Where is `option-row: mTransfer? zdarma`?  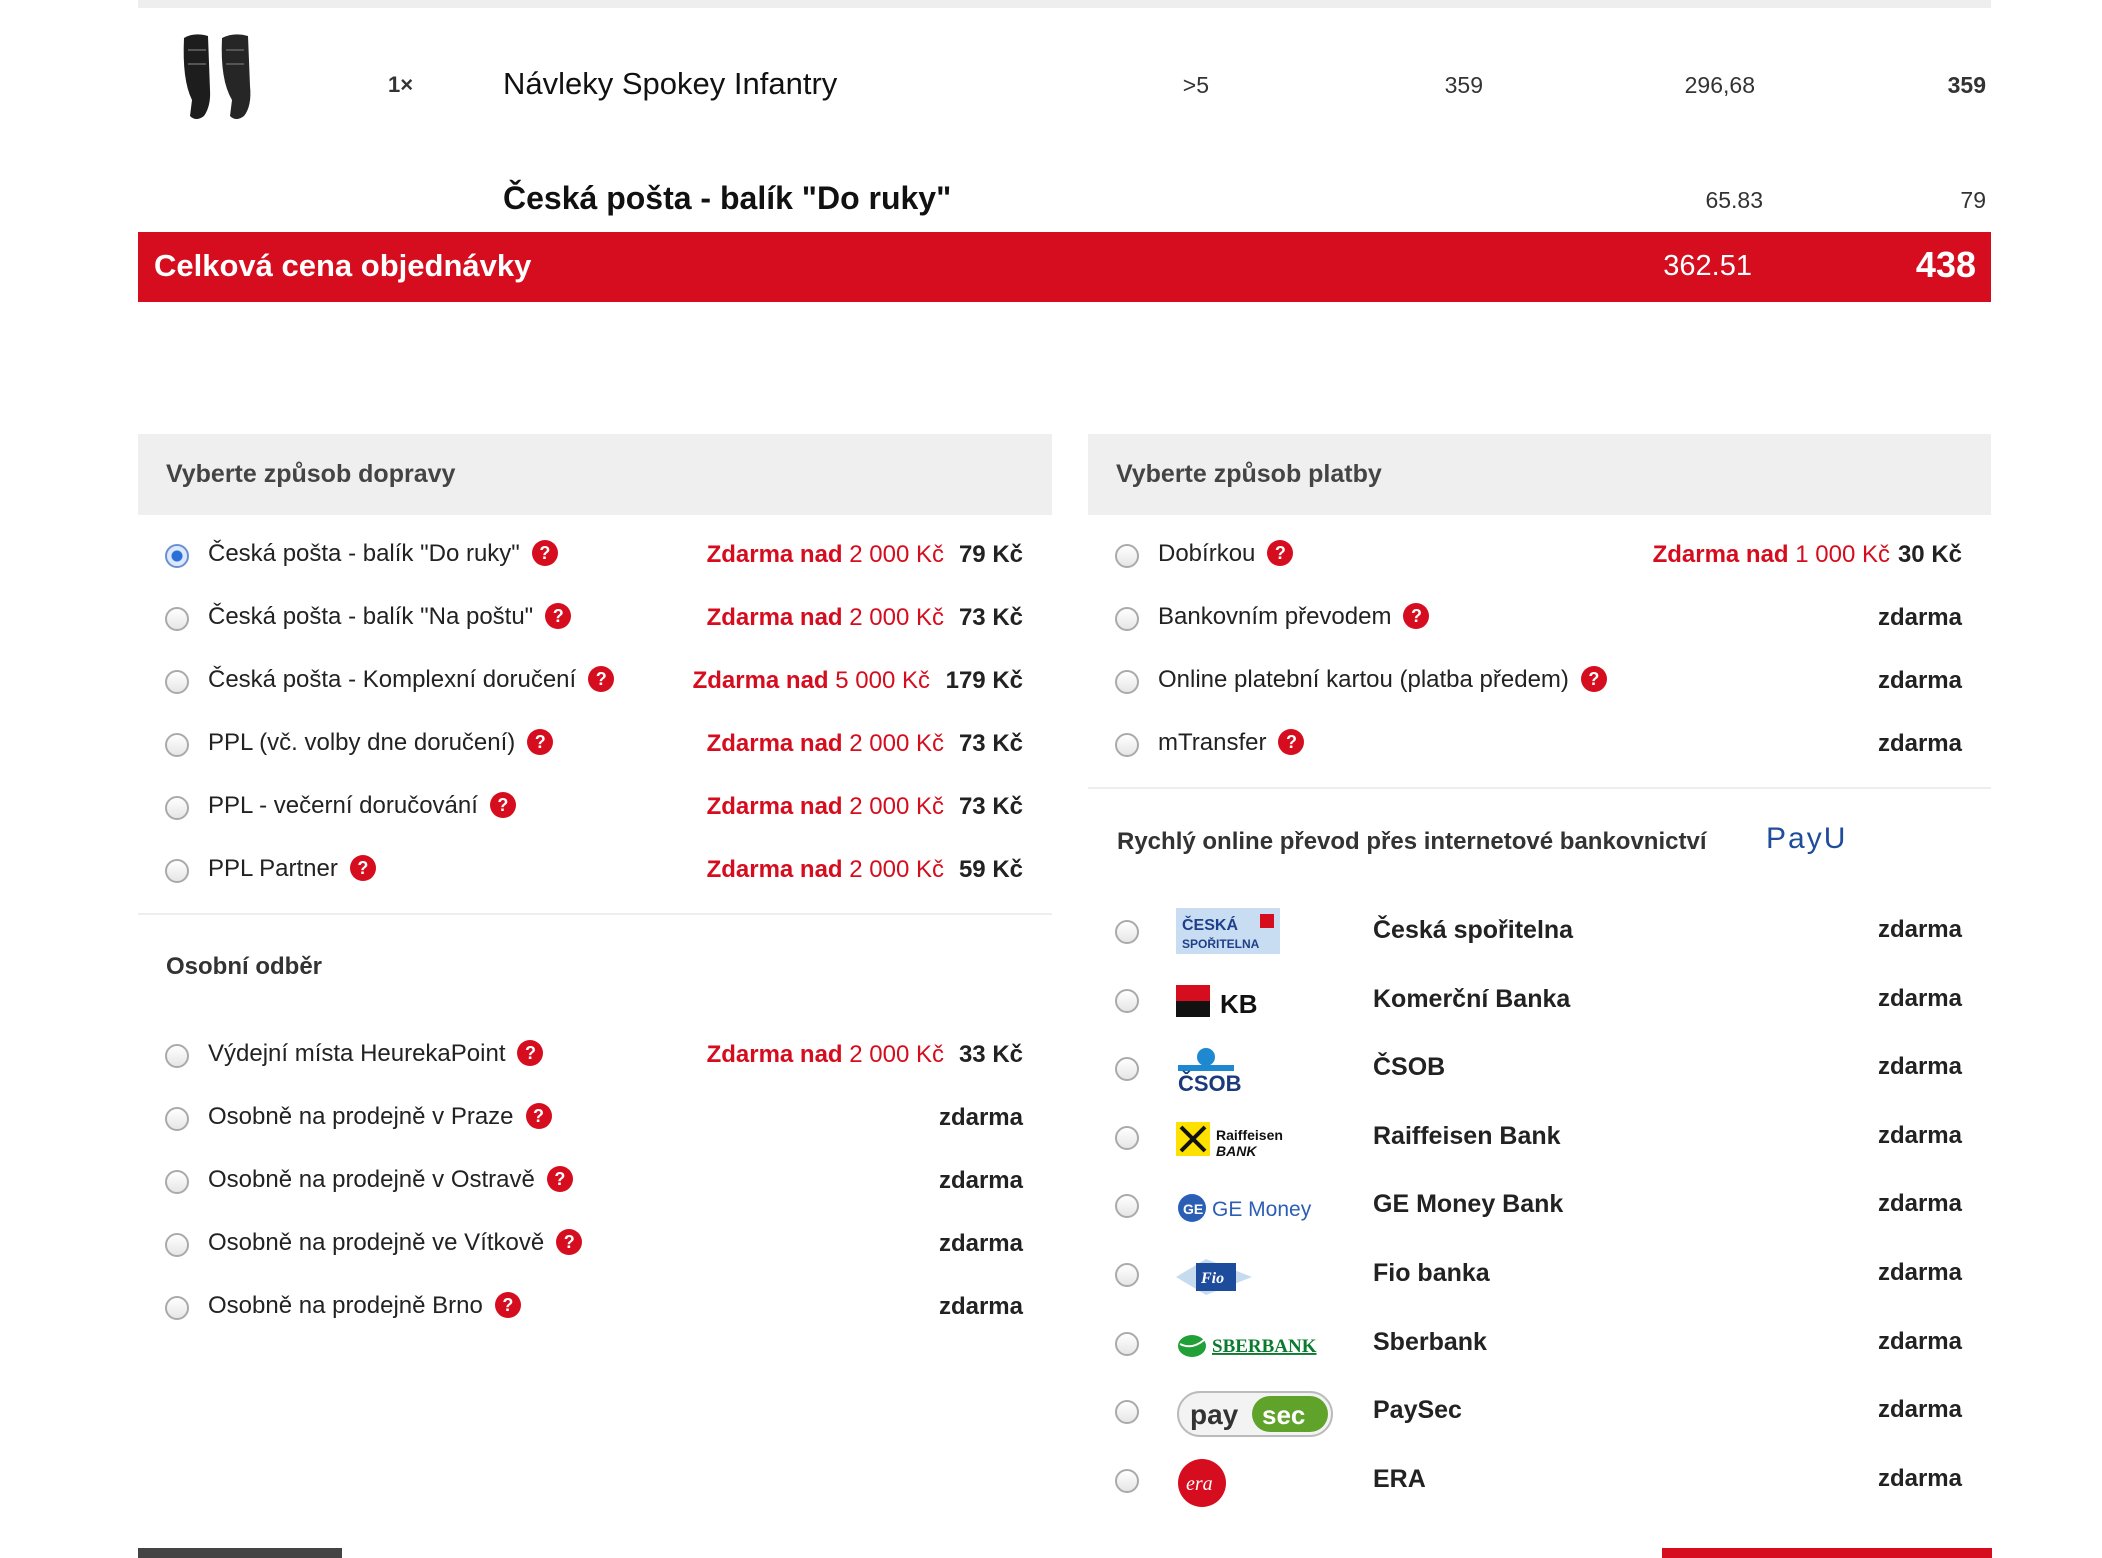
option-row: mTransfer? zdarma is located at coordinates (1539, 745).